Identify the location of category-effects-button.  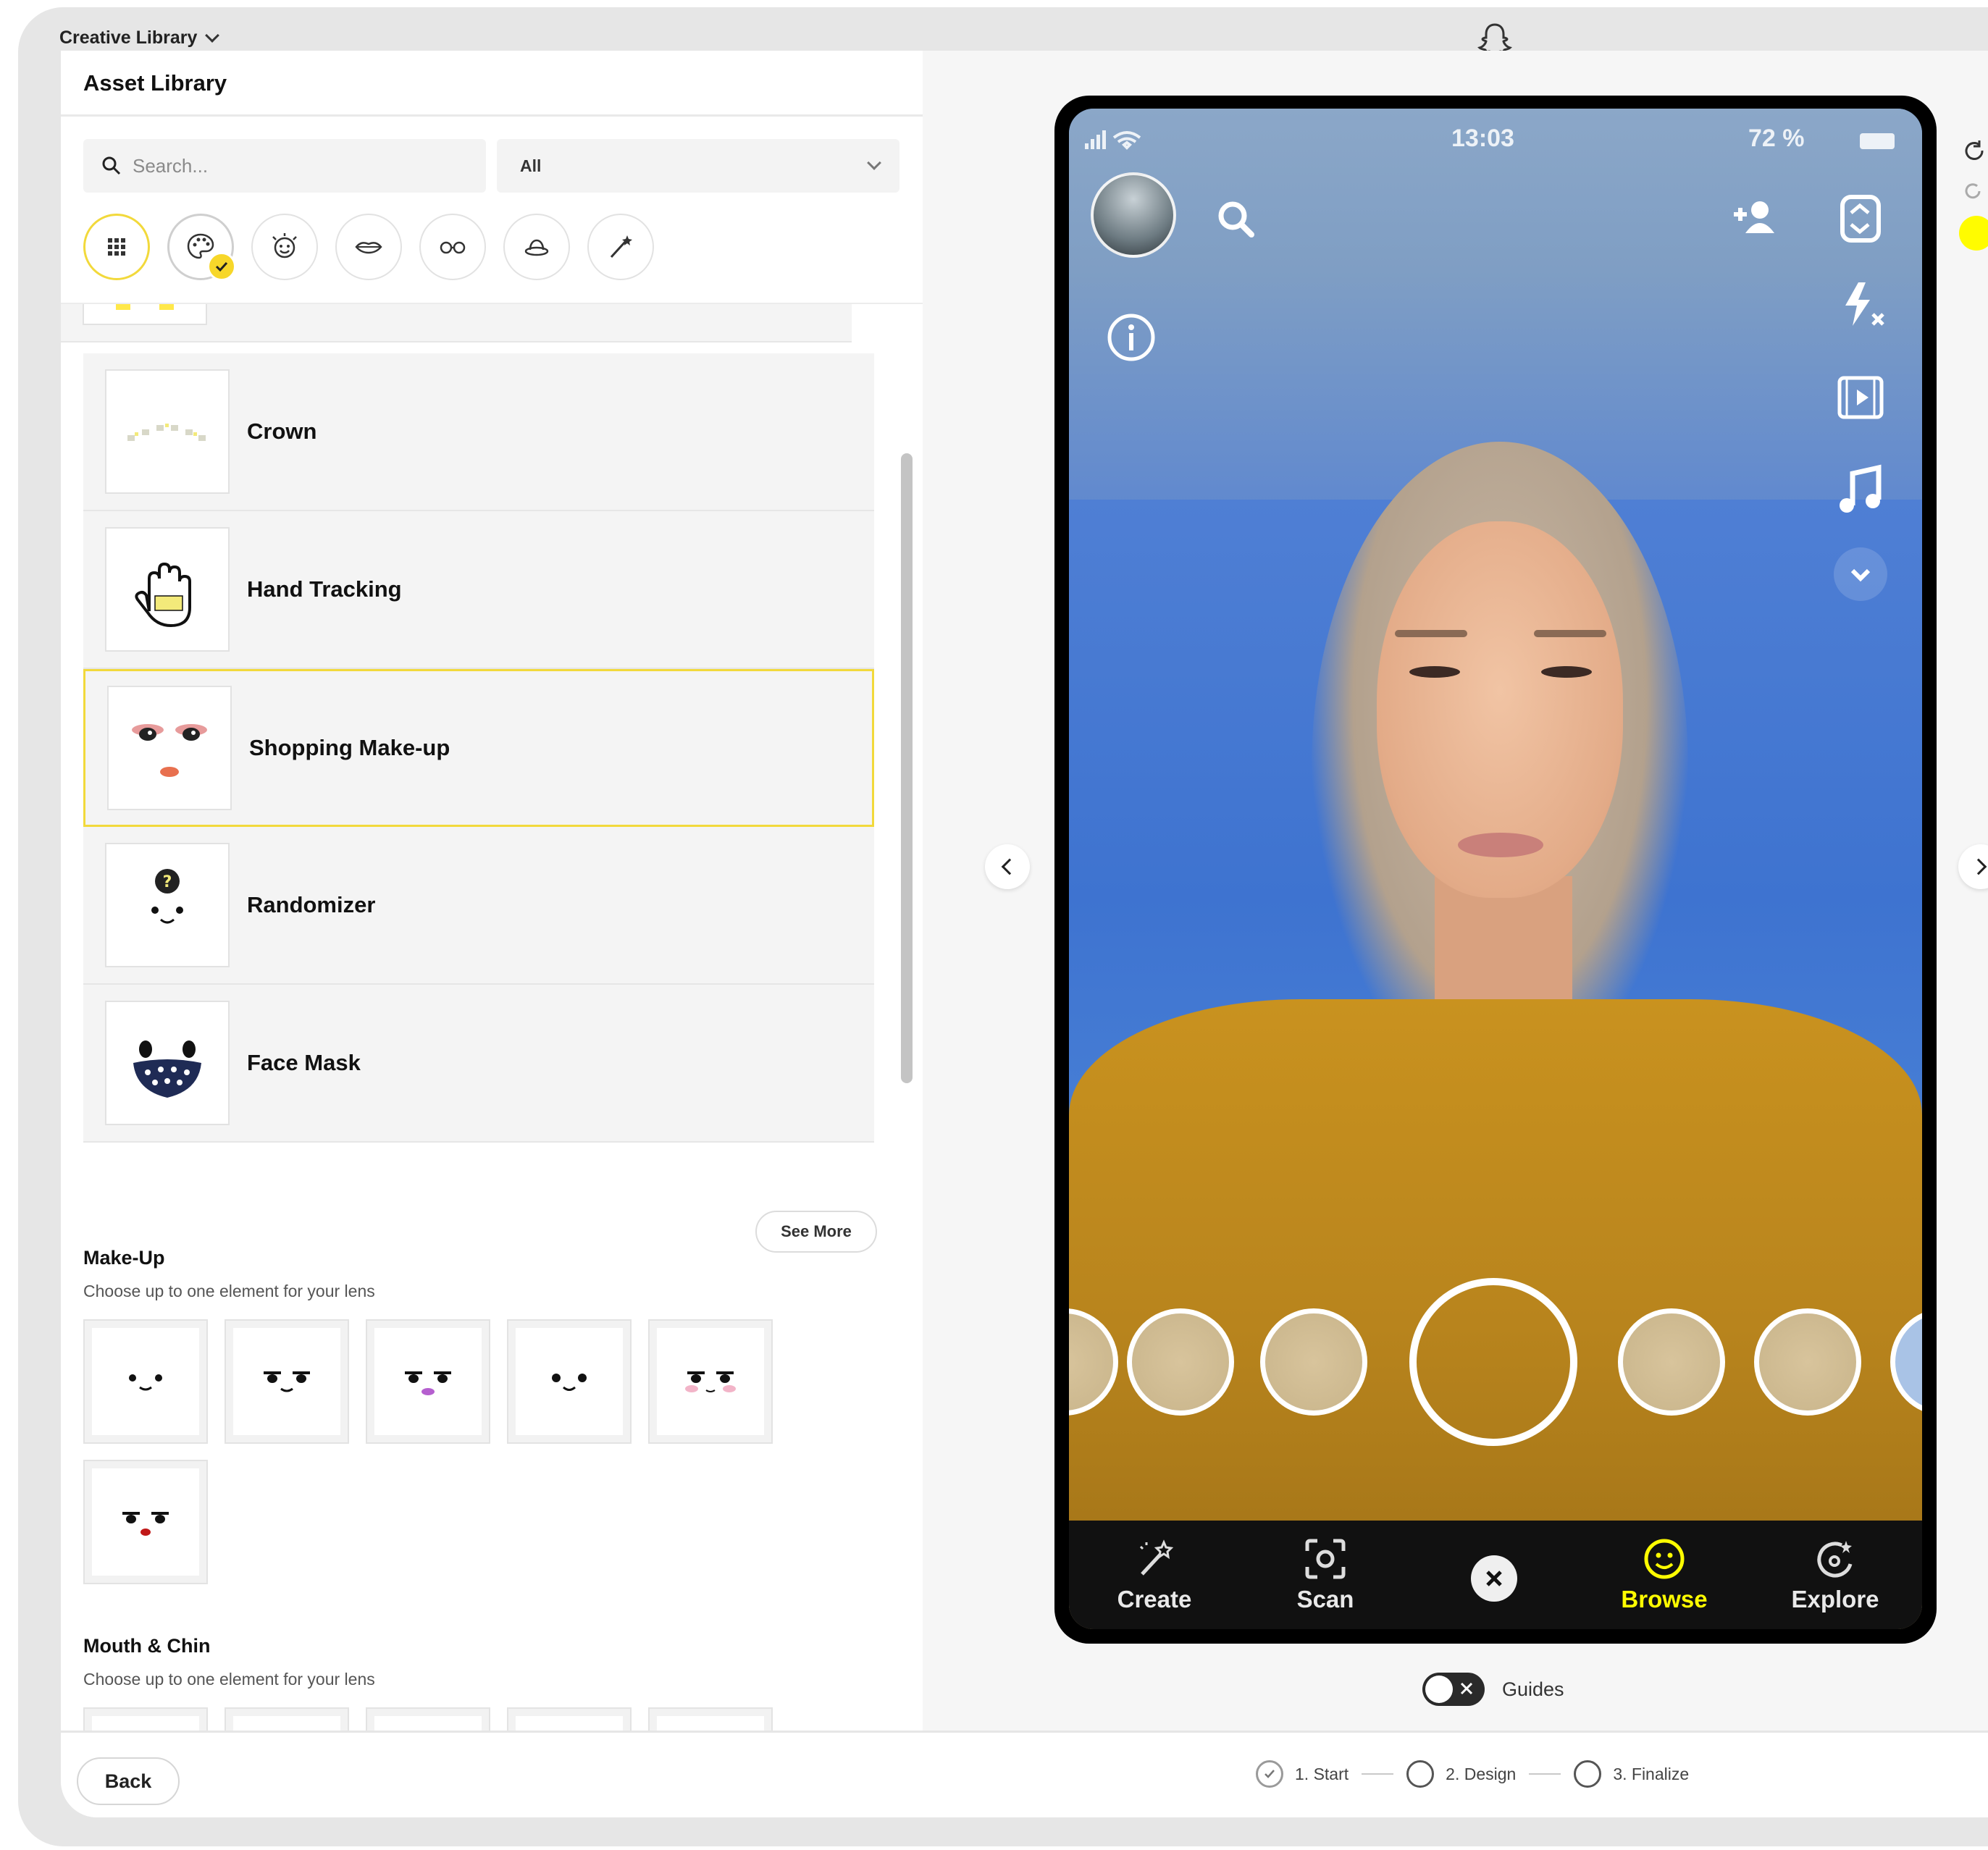
(620, 247).